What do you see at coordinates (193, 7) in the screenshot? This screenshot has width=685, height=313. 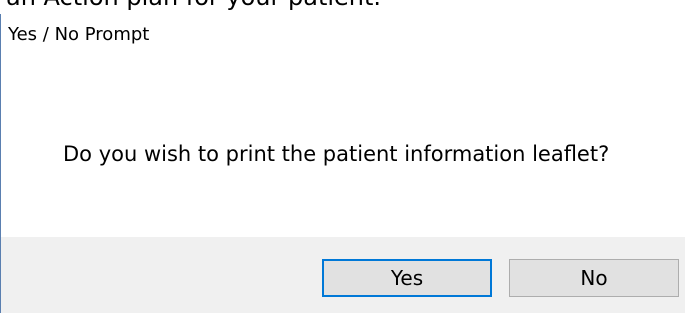 I see `background-window-text: an Action plan for your patient.` at bounding box center [193, 7].